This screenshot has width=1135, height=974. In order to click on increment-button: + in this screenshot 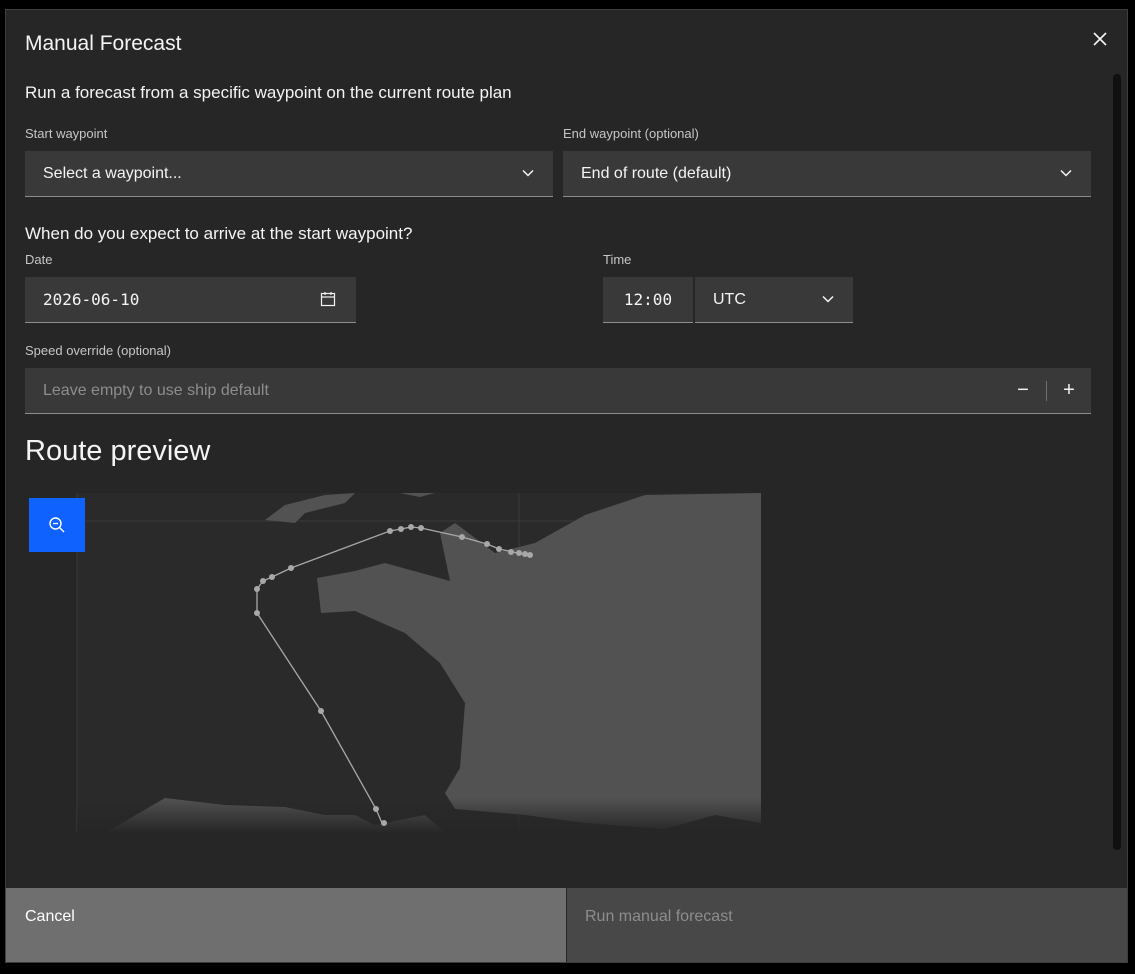, I will do `click(1069, 390)`.